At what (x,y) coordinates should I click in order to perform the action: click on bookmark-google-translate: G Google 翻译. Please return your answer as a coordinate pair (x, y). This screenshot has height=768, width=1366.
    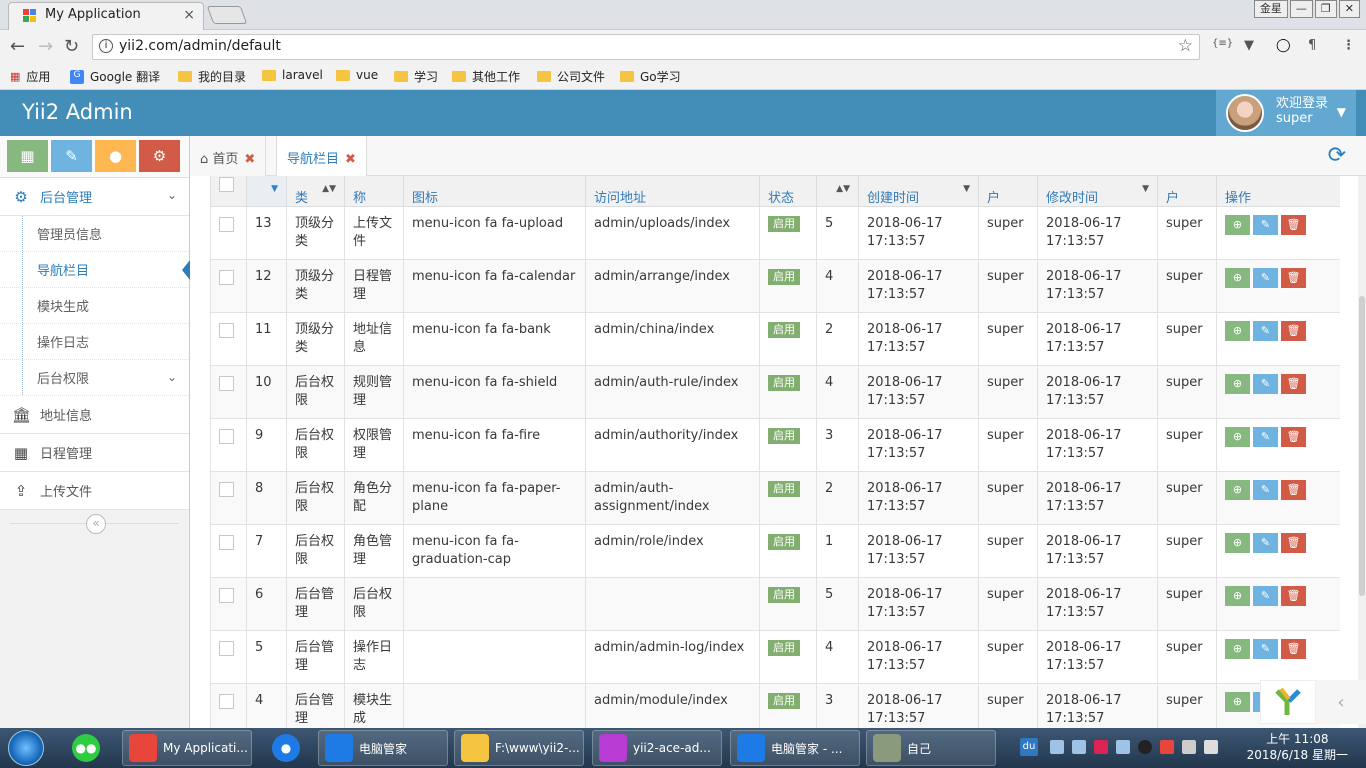
    Looking at the image, I should click on (115, 76).